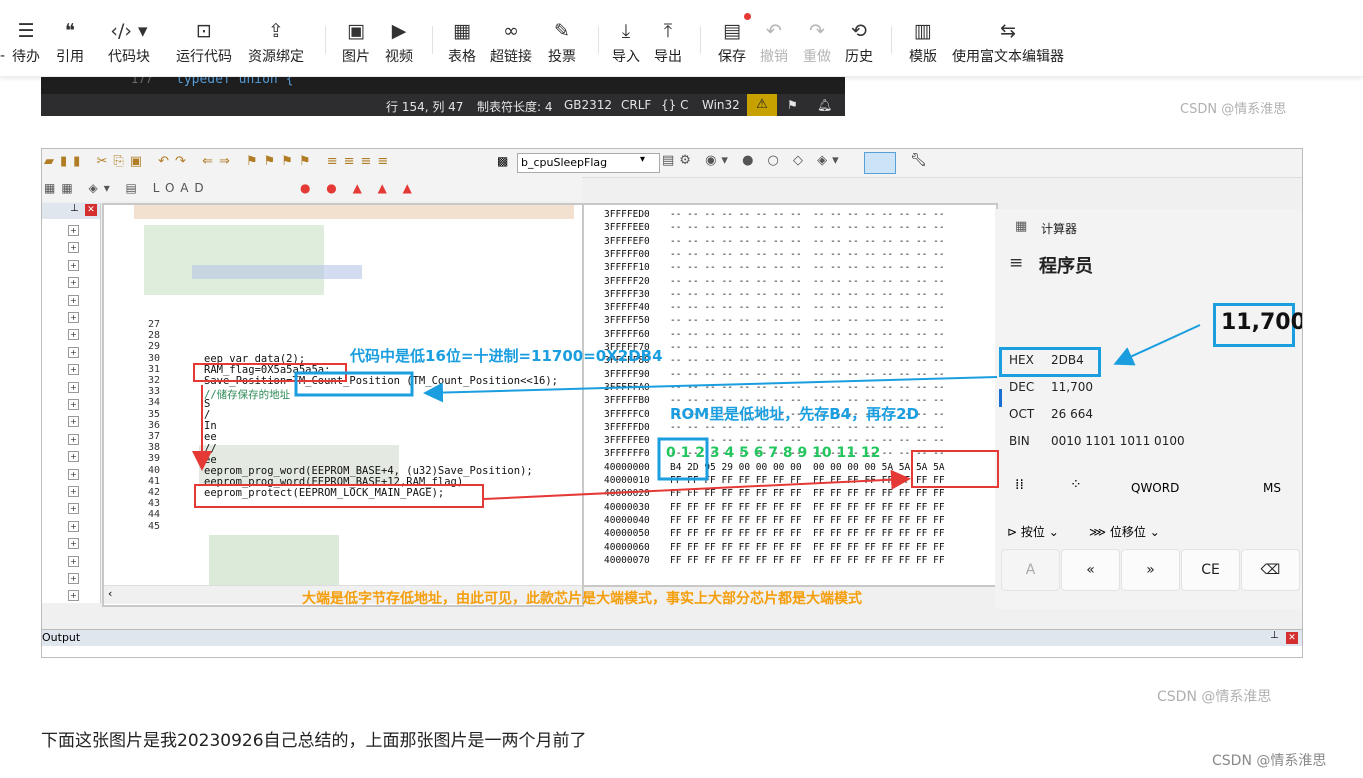  Describe the element at coordinates (774, 31) in the screenshot. I see `undo-icon: ↶` at that location.